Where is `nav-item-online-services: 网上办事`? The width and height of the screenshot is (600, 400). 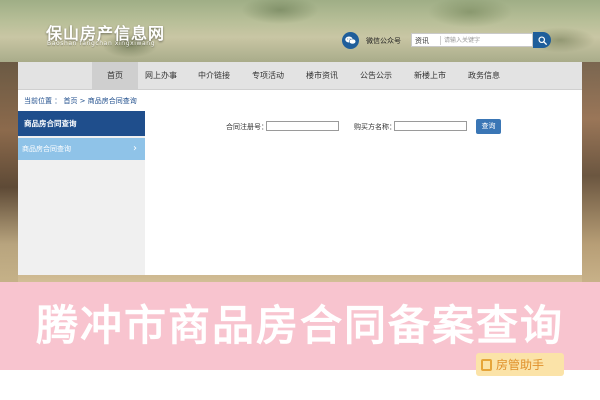 nav-item-online-services: 网上办事 is located at coordinates (161, 76).